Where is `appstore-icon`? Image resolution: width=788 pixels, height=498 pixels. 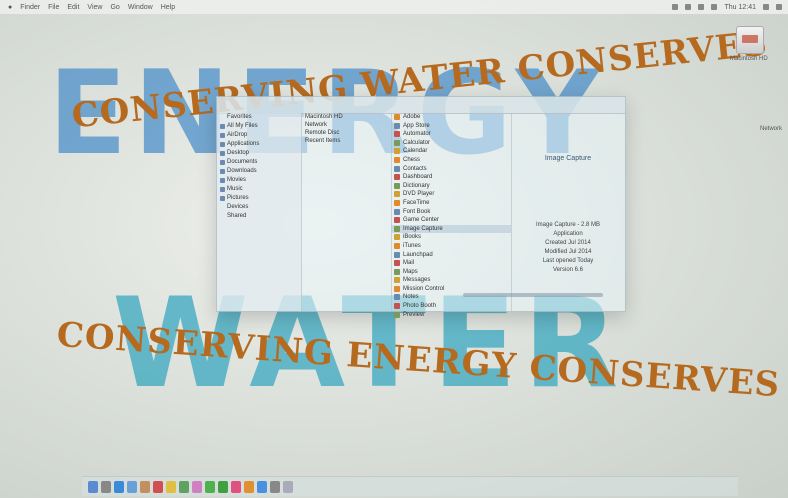
appstore-icon is located at coordinates (262, 486).